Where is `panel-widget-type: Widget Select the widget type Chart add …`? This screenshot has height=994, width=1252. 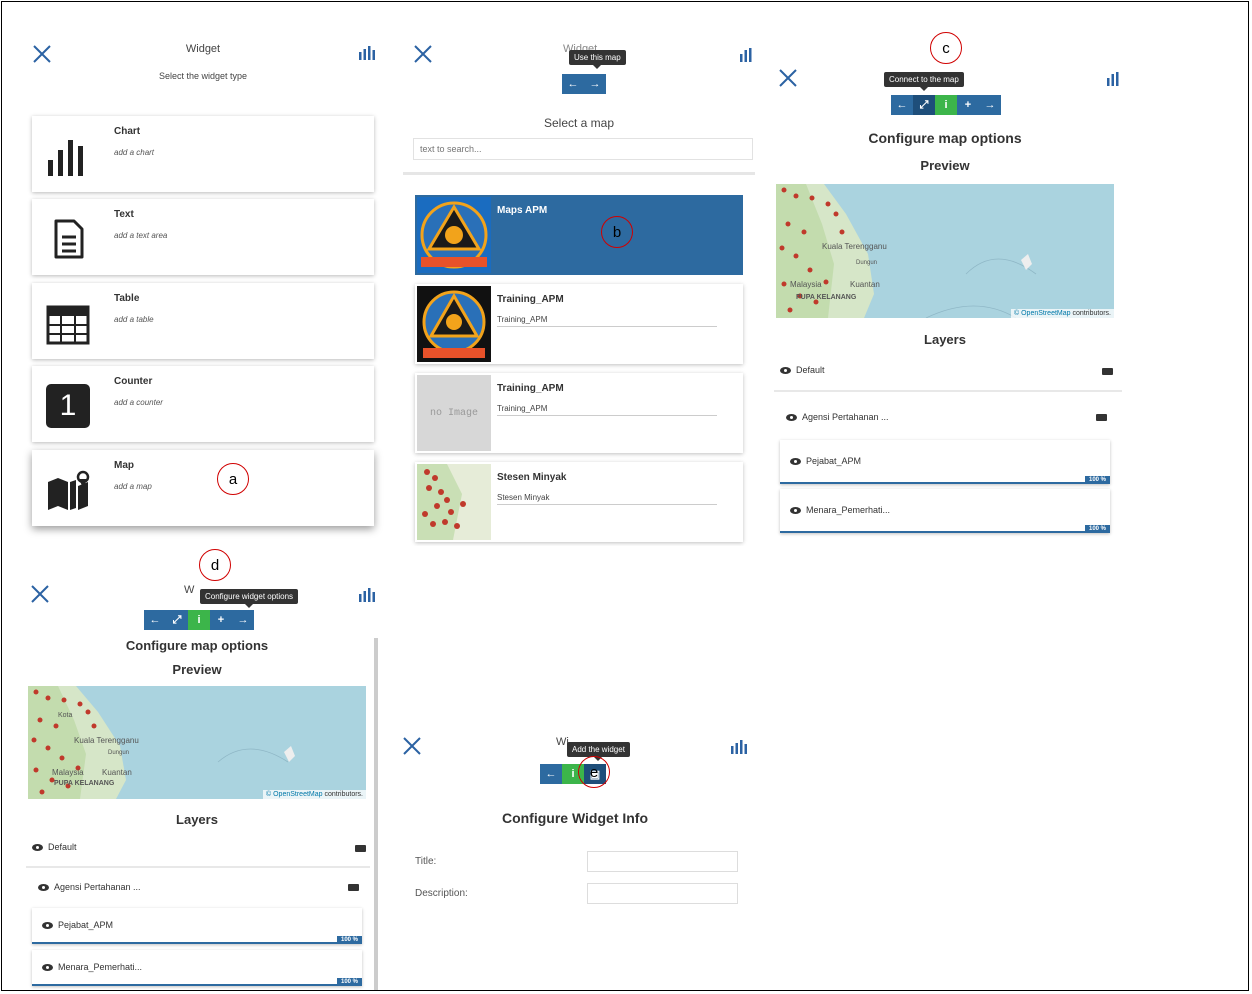
panel-widget-type: Widget Select the widget type Chart add … is located at coordinates (203, 291).